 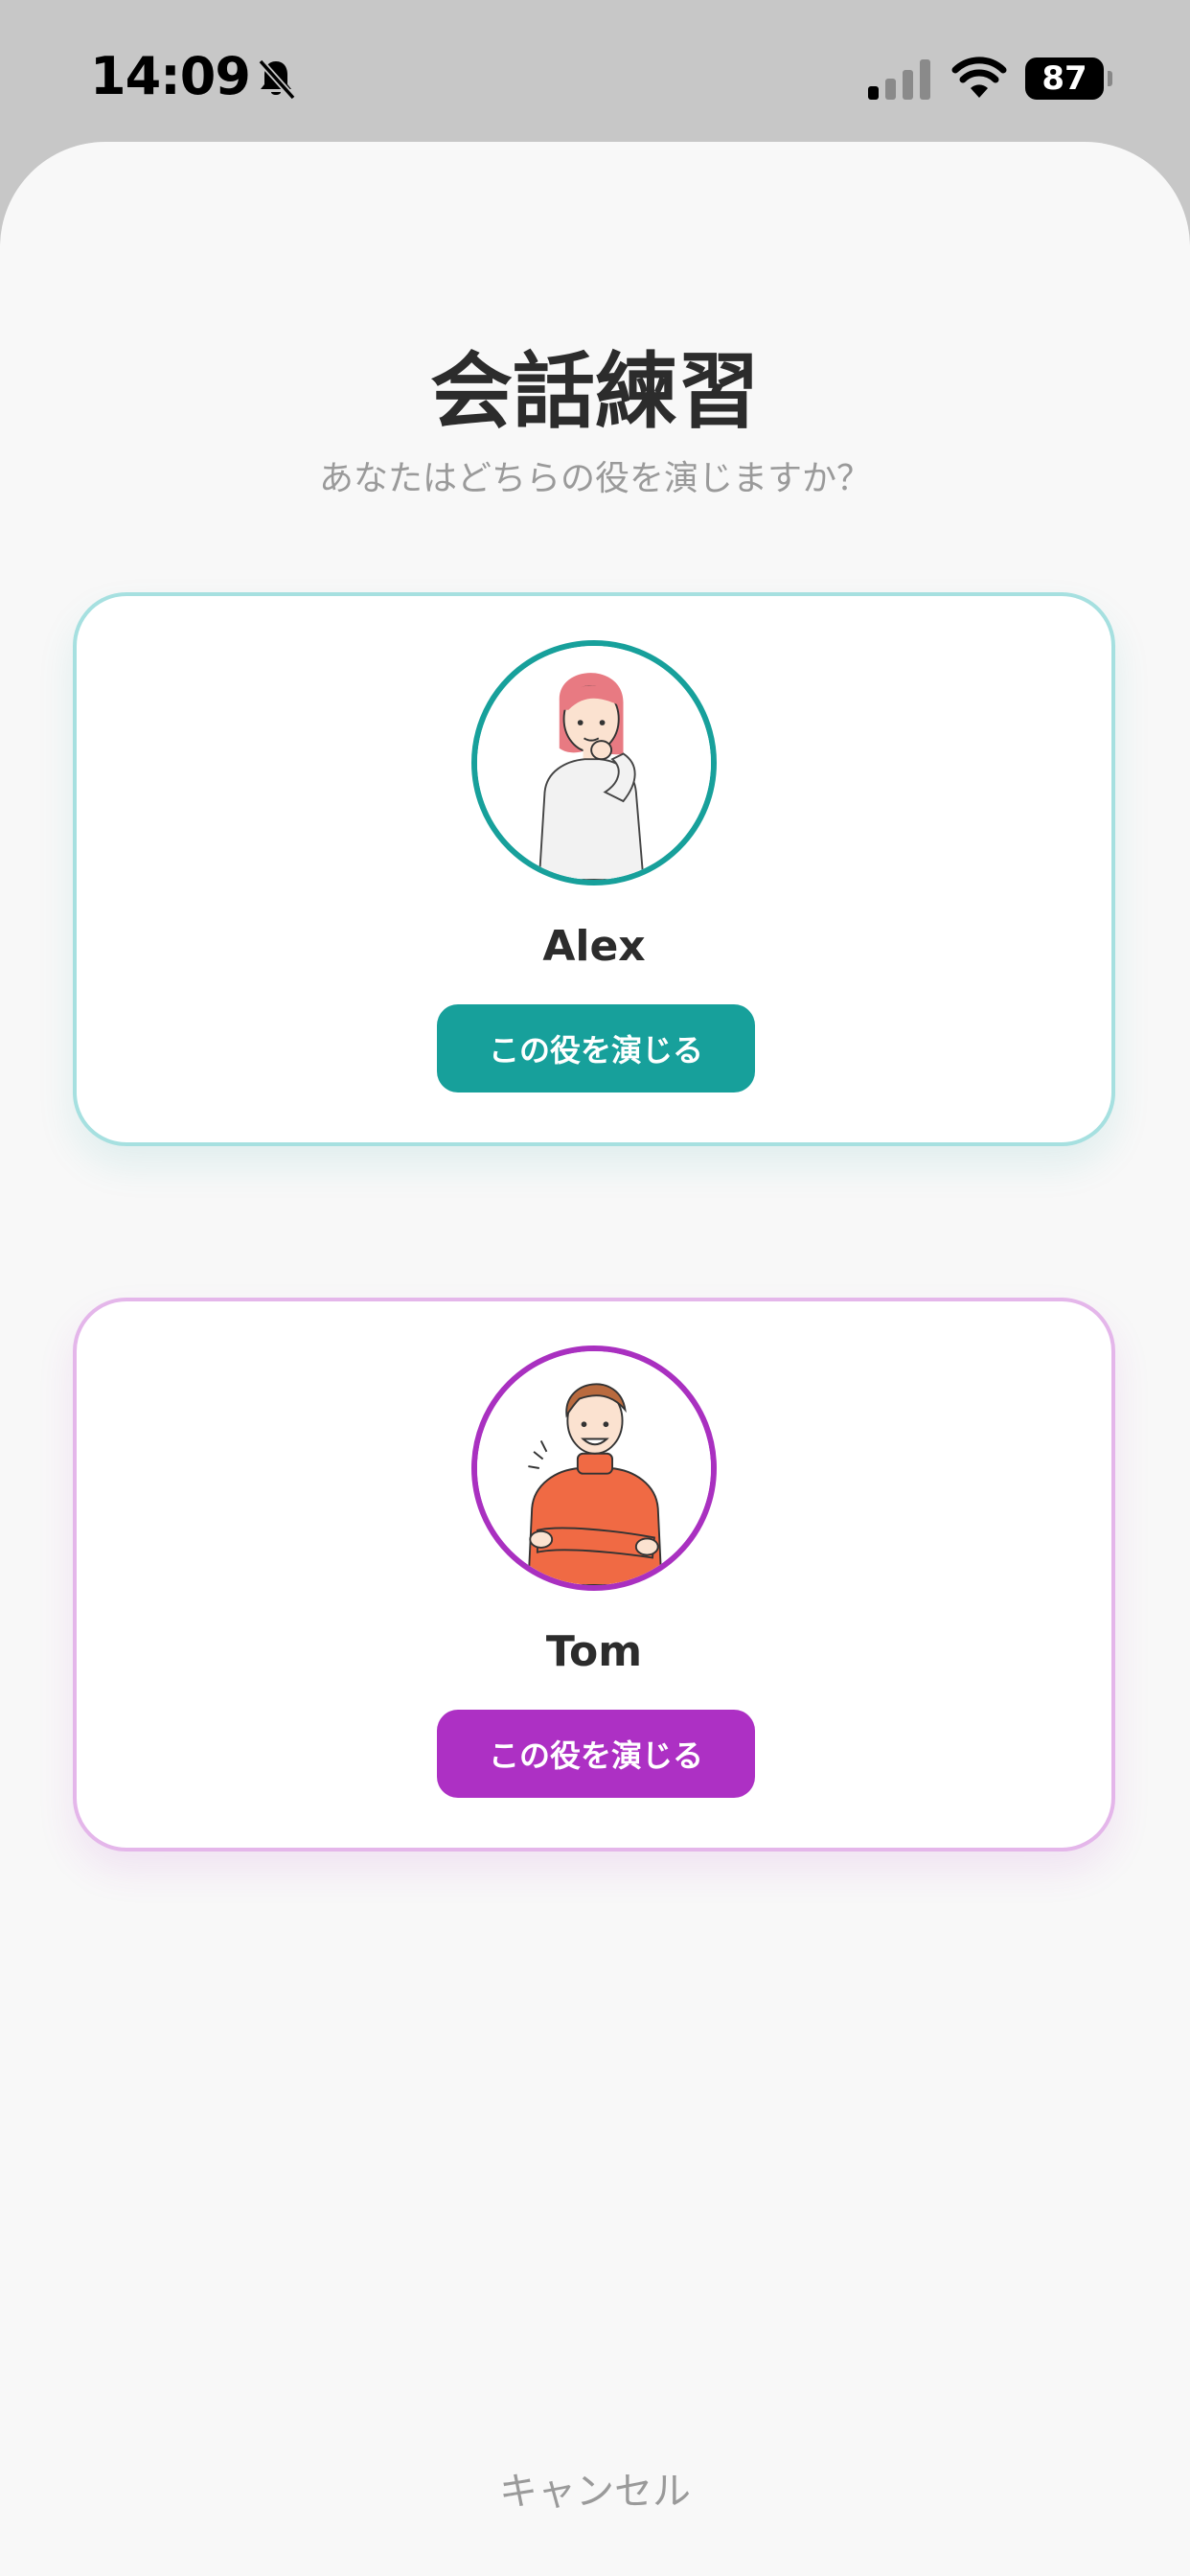 What do you see at coordinates (979, 77) in the screenshot?
I see `wifi-icon` at bounding box center [979, 77].